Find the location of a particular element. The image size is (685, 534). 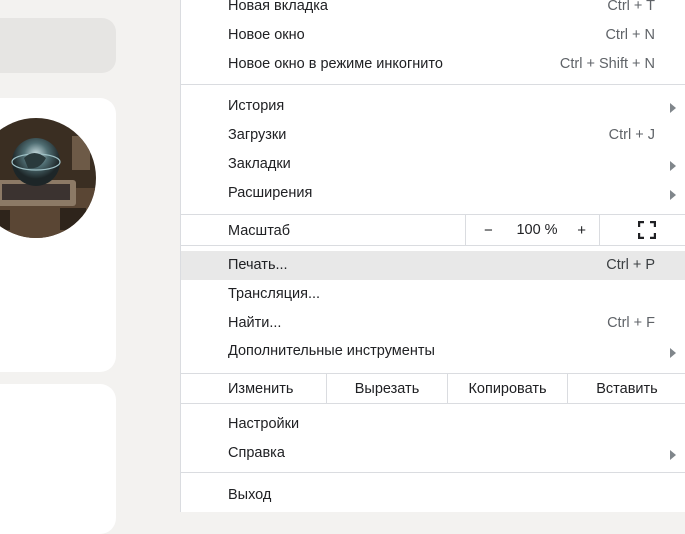

cut-button: Вырезать is located at coordinates (386, 388).